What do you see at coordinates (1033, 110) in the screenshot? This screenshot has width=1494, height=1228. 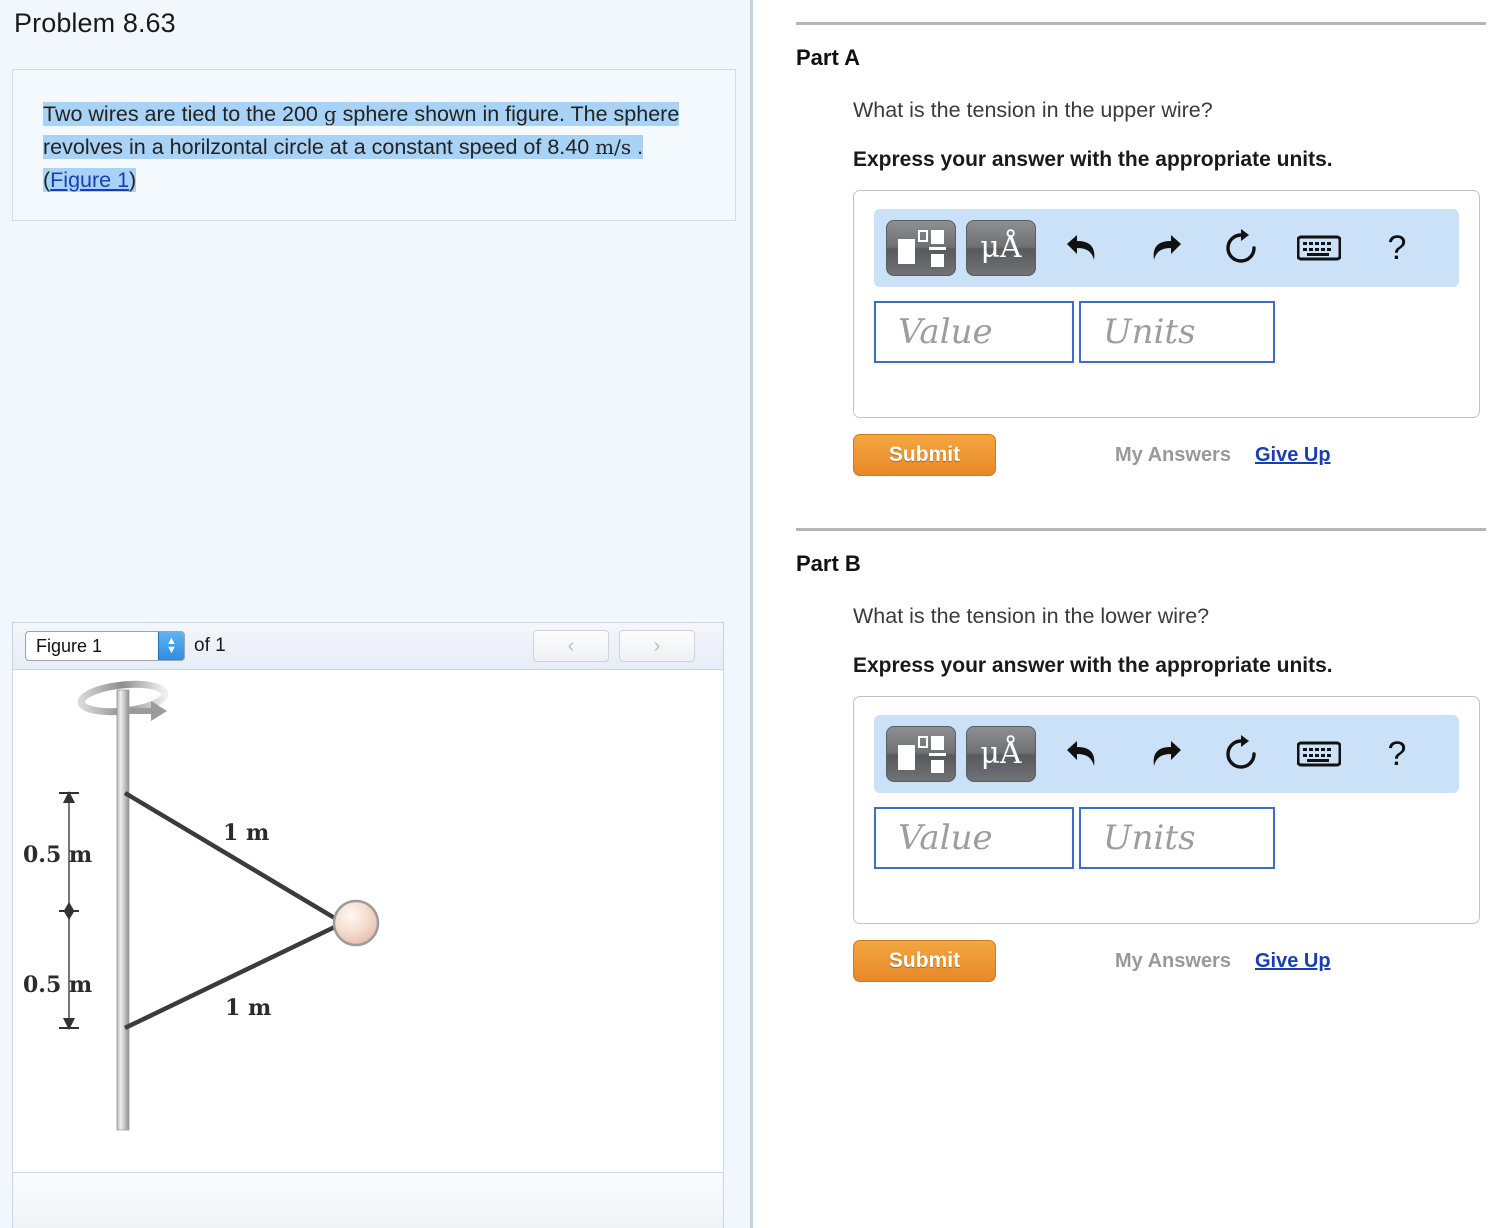 I see `part-a-question: What is the tension in the upper wire?` at bounding box center [1033, 110].